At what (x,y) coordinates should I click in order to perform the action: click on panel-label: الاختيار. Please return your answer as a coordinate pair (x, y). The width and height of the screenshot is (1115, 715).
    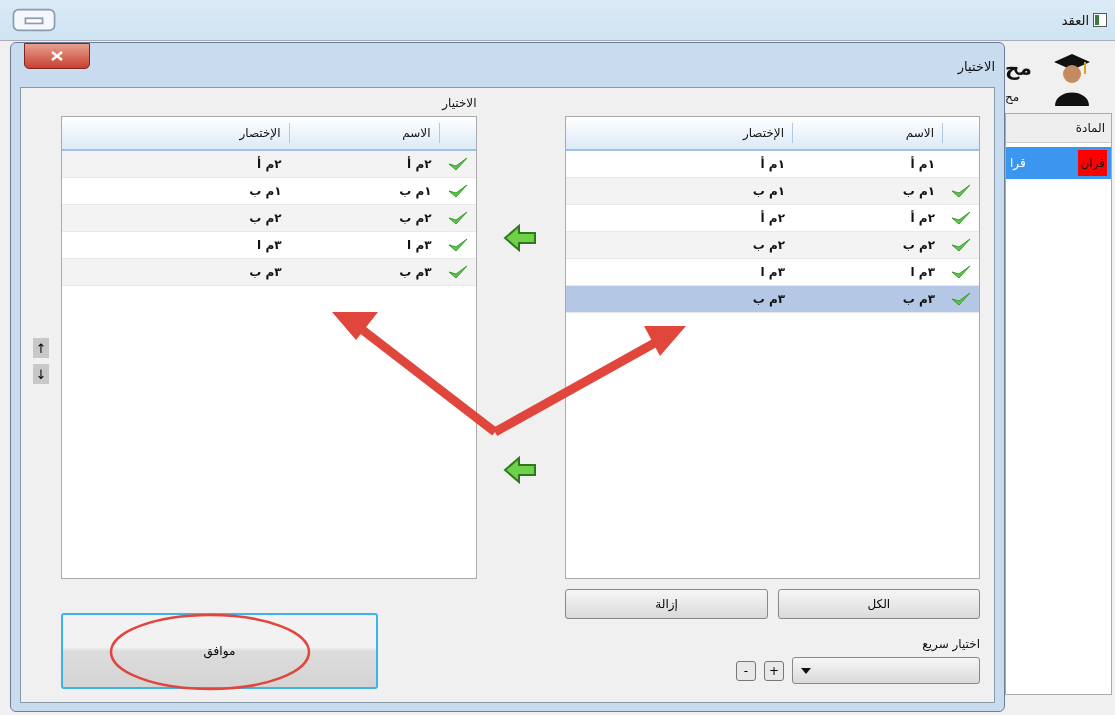
    Looking at the image, I should click on (459, 104).